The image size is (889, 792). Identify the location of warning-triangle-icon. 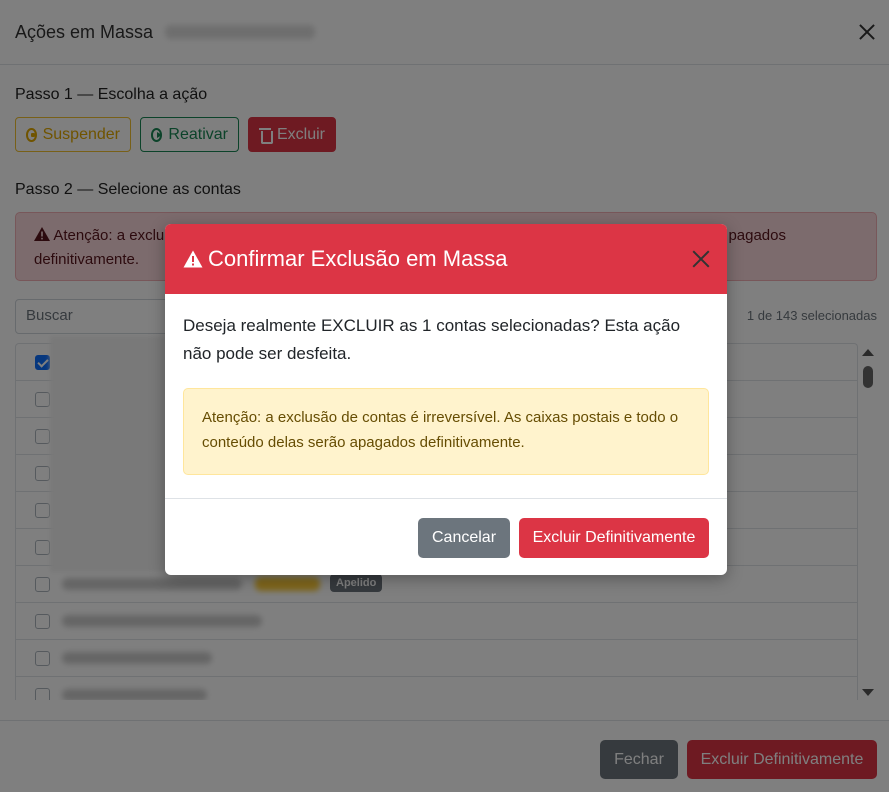
(193, 259).